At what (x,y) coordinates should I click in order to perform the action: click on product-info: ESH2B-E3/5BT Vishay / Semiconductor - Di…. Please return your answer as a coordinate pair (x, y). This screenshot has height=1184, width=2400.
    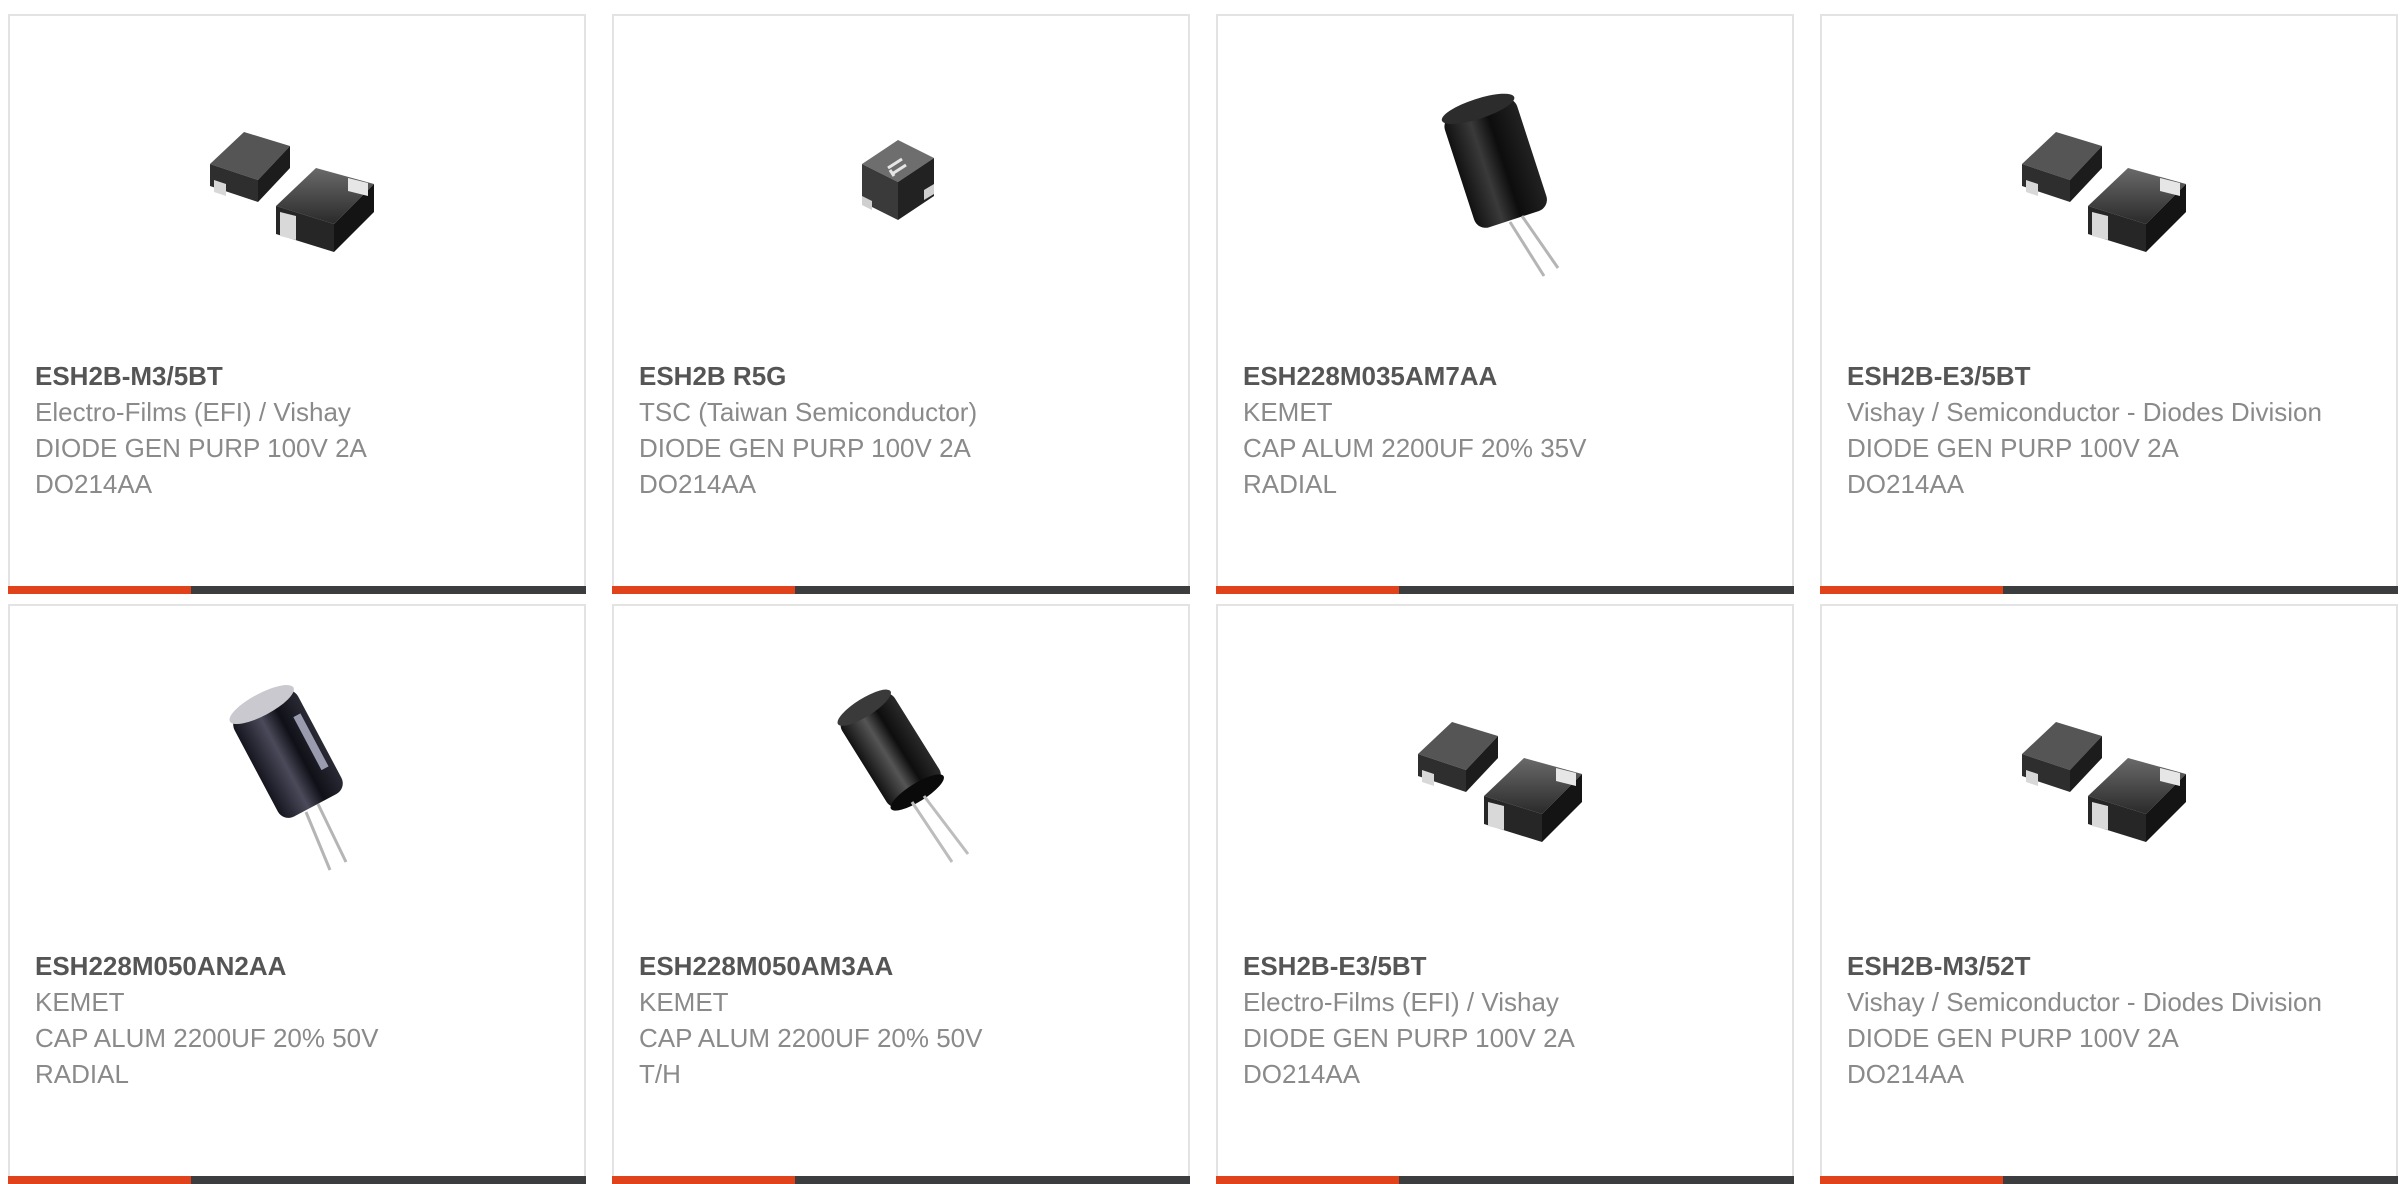
    Looking at the image, I should click on (2107, 430).